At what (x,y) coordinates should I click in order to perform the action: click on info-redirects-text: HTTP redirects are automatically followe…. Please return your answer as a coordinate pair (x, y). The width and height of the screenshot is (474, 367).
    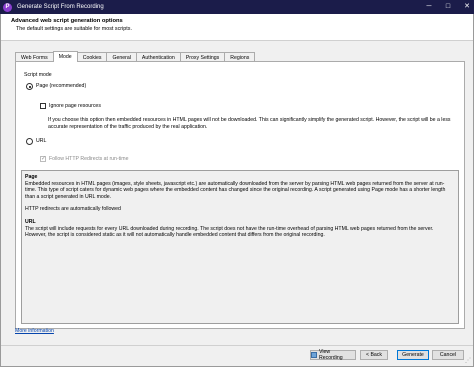
    Looking at the image, I should click on (73, 209).